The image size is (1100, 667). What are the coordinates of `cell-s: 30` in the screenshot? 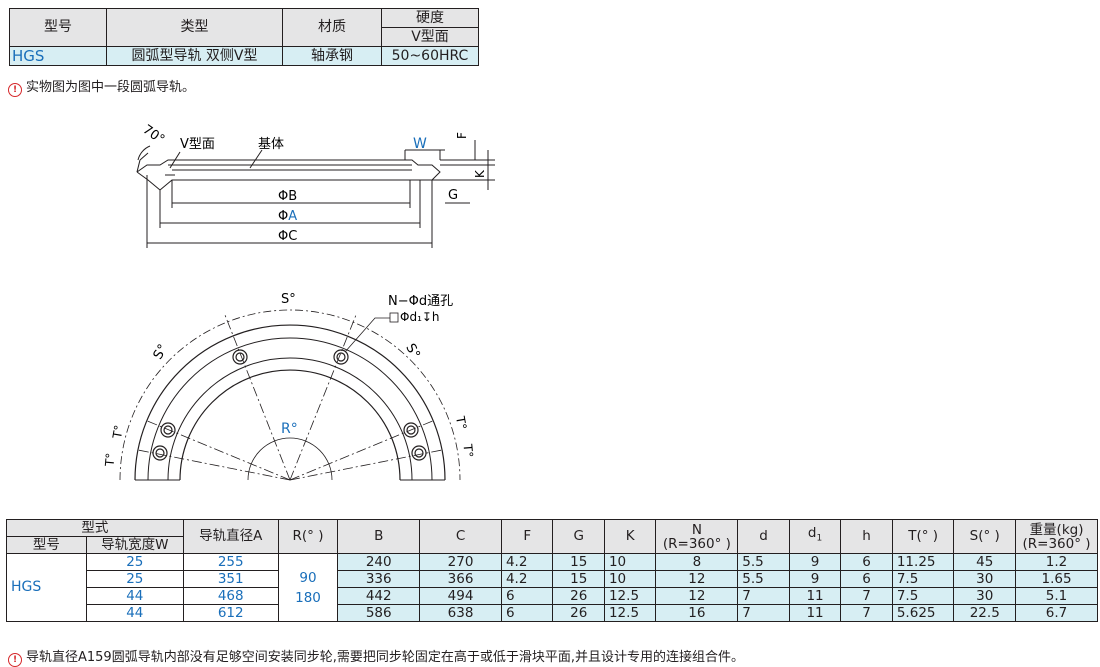 It's located at (985, 579).